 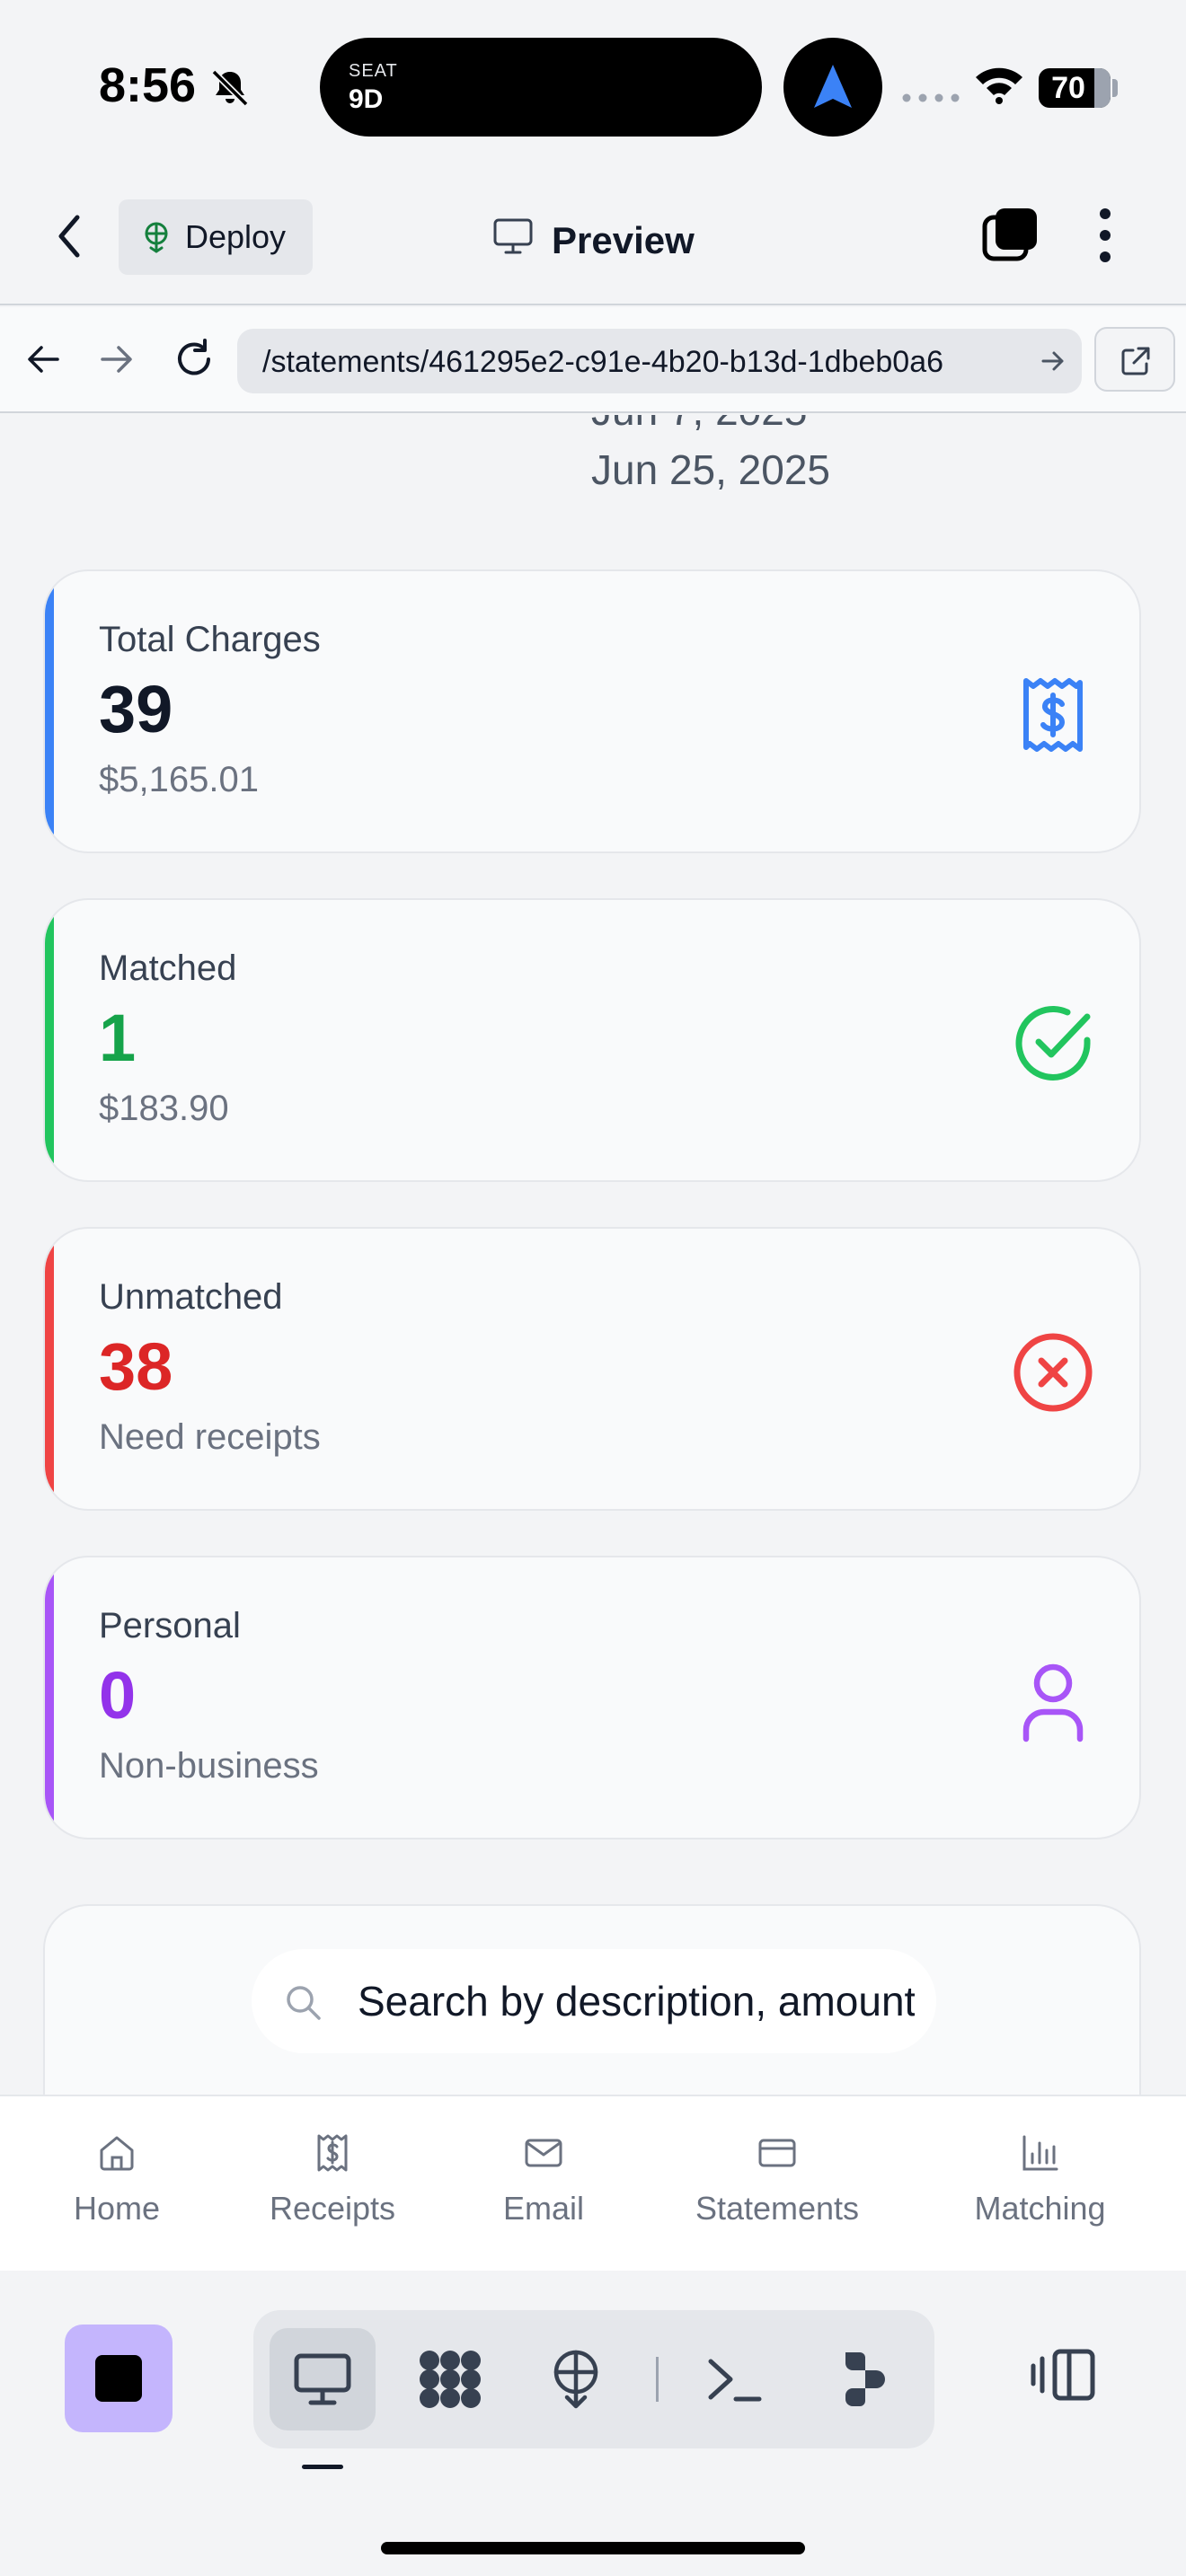 I want to click on tab-label: Email, so click(x=543, y=2208).